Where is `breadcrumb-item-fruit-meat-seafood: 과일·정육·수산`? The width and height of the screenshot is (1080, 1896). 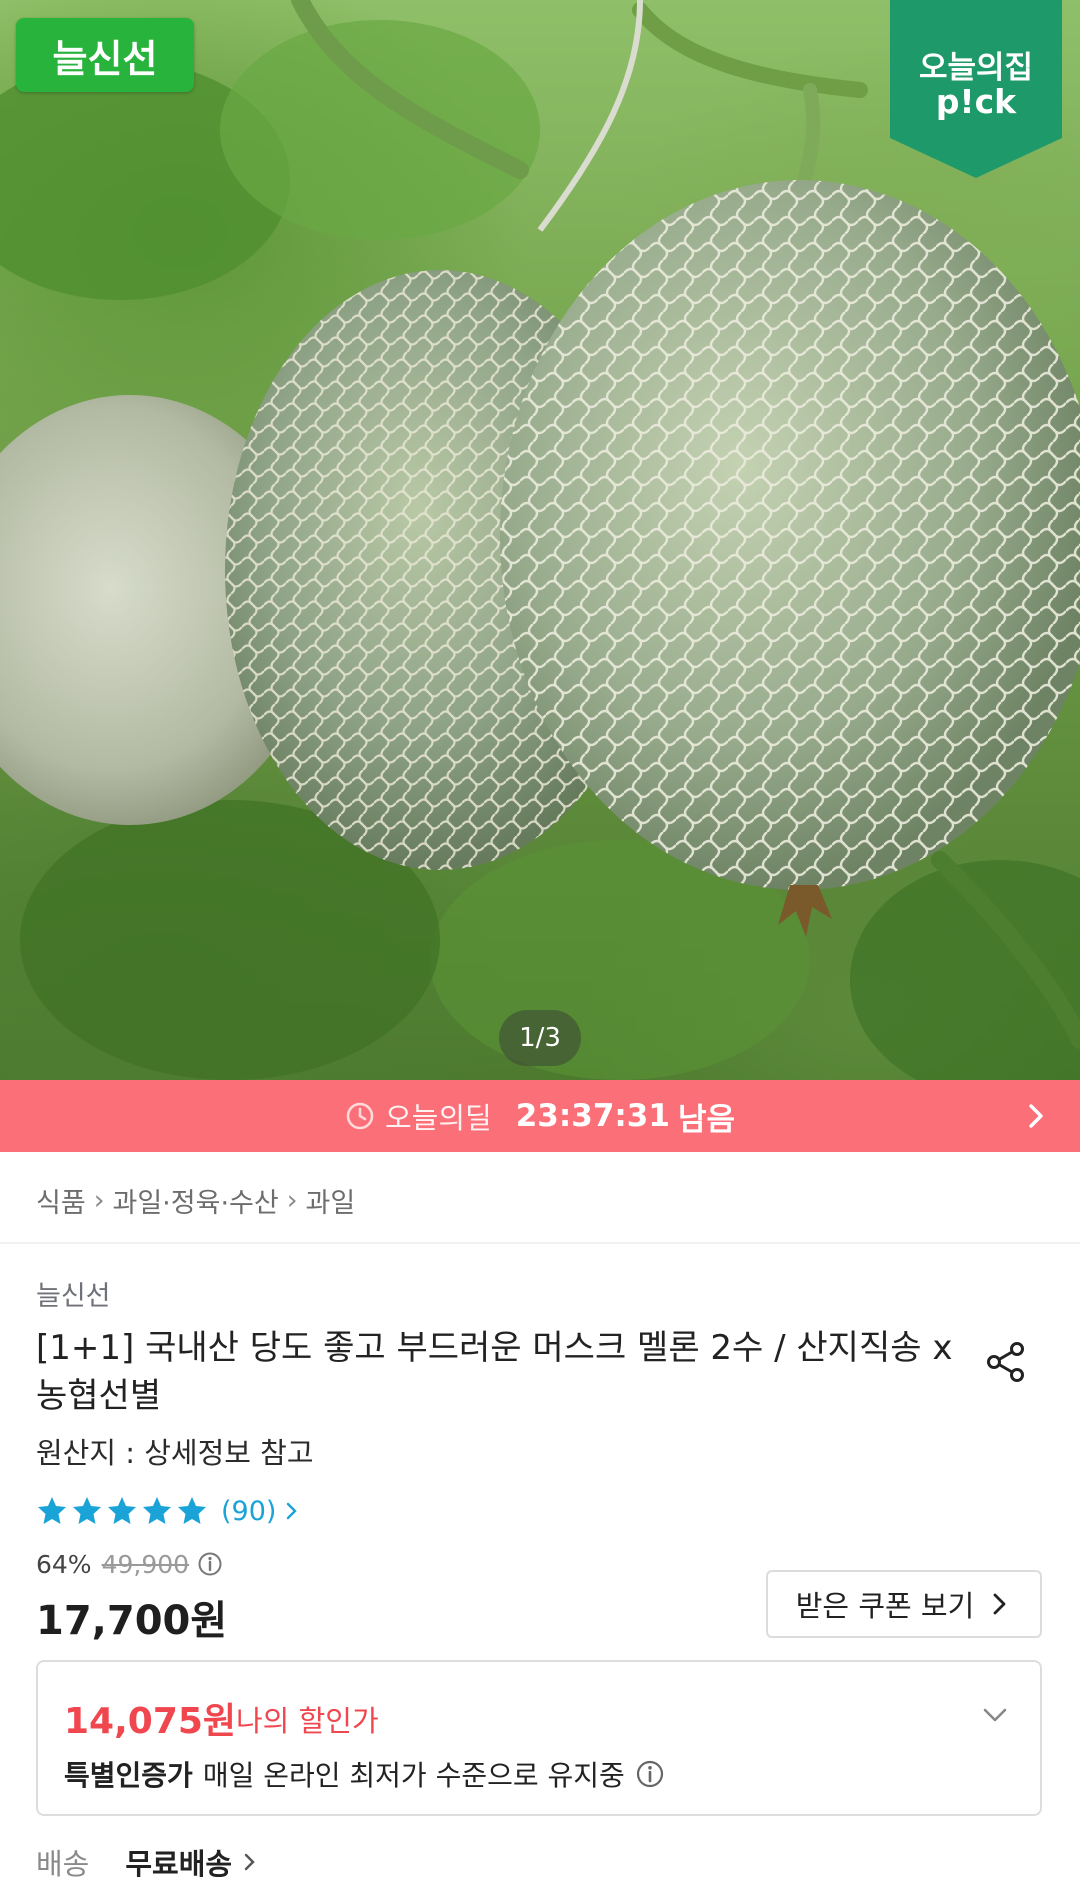 breadcrumb-item-fruit-meat-seafood: 과일·정육·수산 is located at coordinates (196, 1200).